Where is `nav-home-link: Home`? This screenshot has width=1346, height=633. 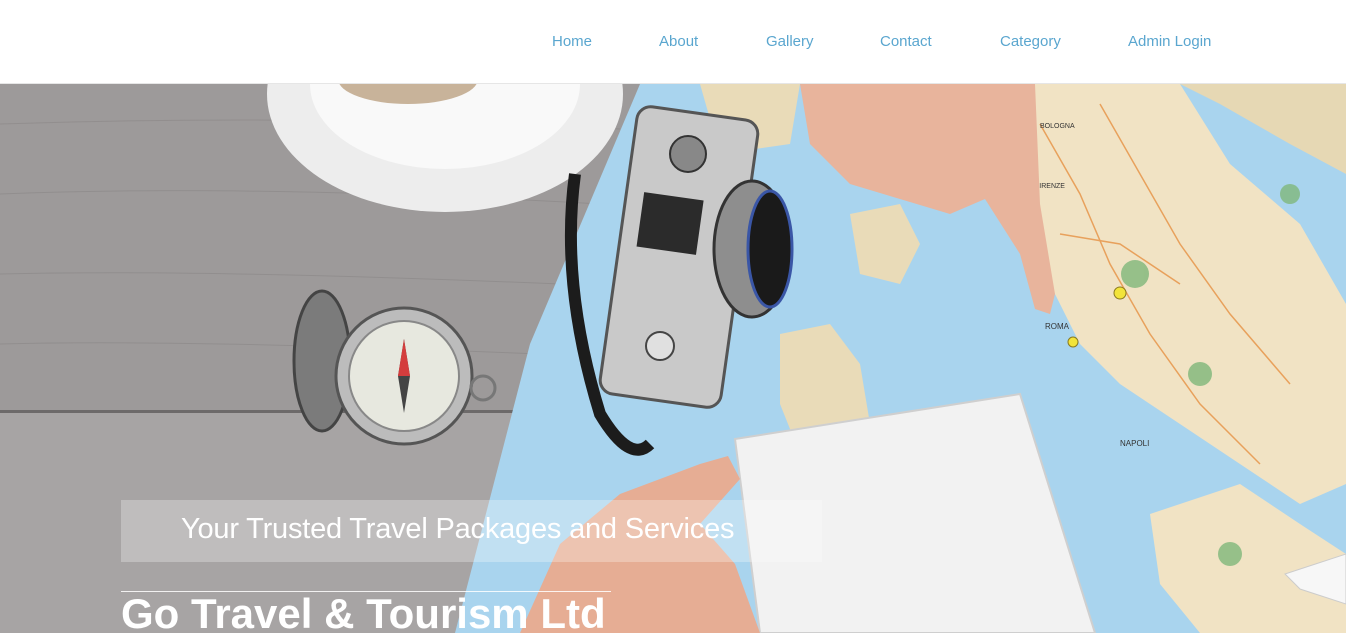
nav-home-link: Home is located at coordinates (572, 41).